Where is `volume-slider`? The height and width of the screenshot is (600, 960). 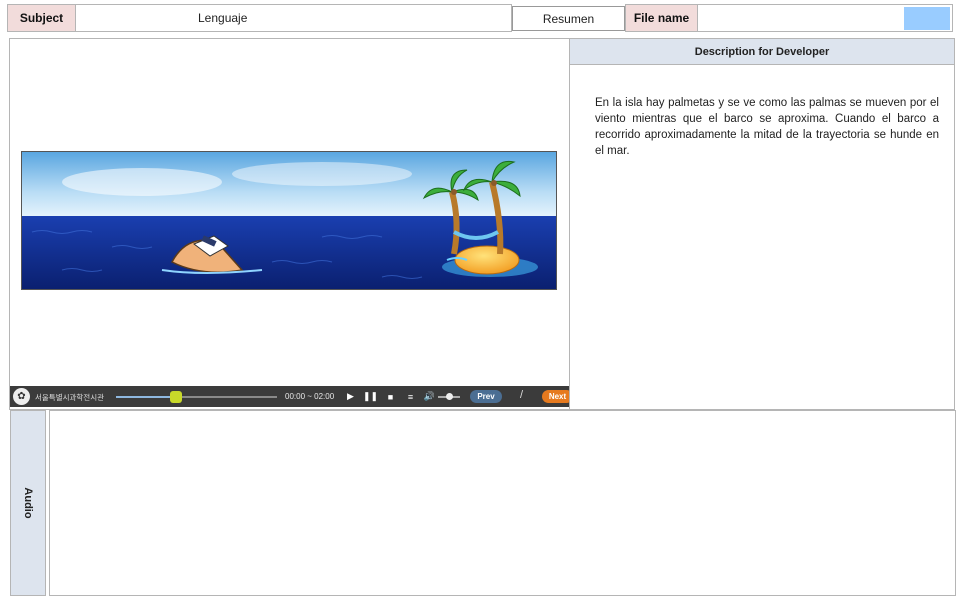 volume-slider is located at coordinates (449, 396).